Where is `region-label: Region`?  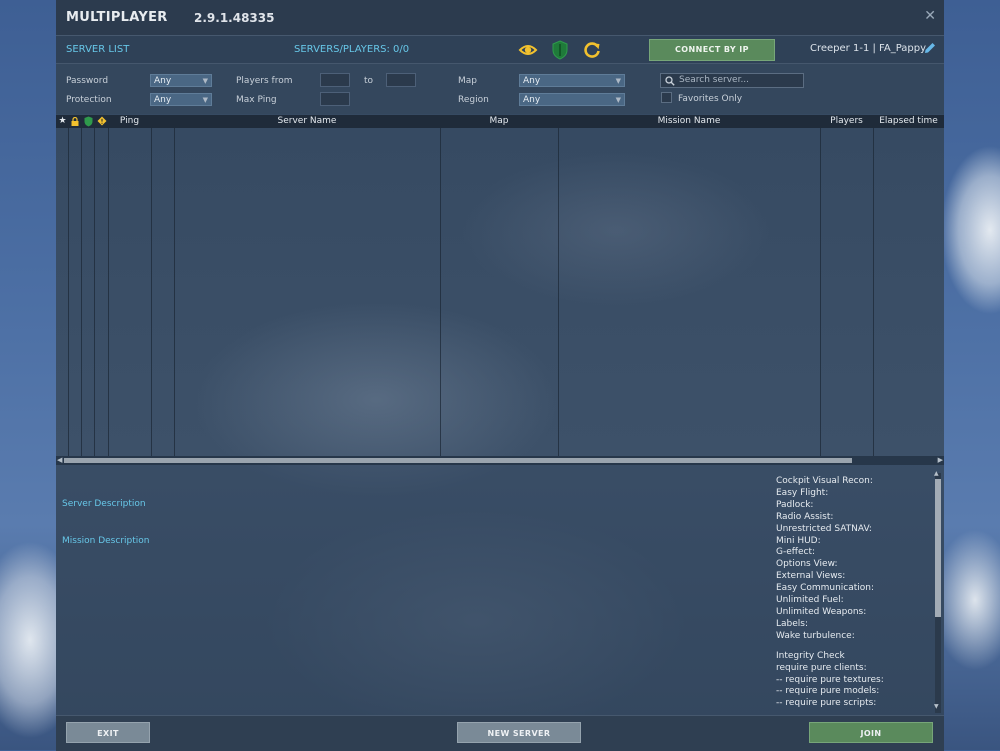 region-label: Region is located at coordinates (473, 100).